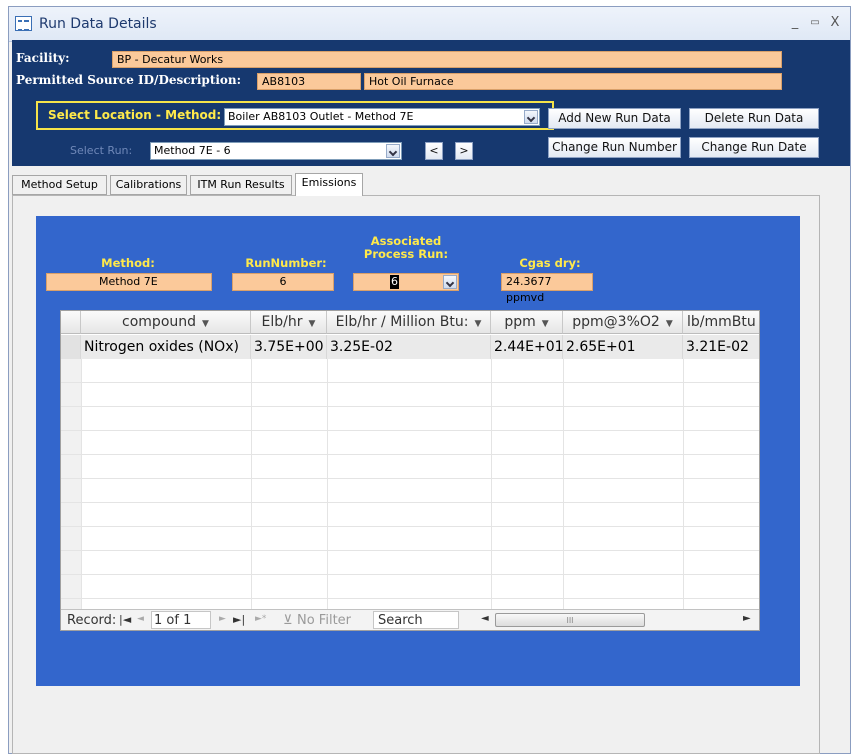 The image size is (851, 754). Describe the element at coordinates (721, 322) in the screenshot. I see `column-header-lb-mmbtu: lb/mmBtu` at that location.